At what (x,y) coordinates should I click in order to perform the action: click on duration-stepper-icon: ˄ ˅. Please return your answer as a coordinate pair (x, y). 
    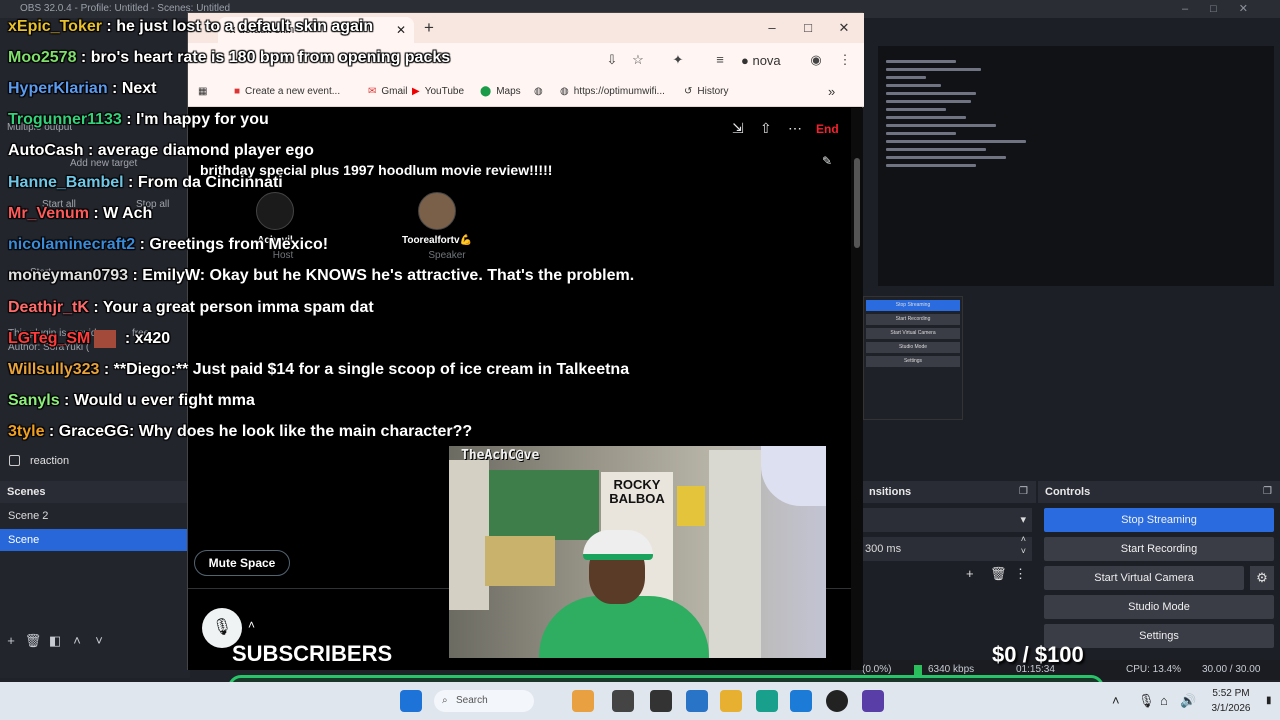
    Looking at the image, I should click on (1023, 545).